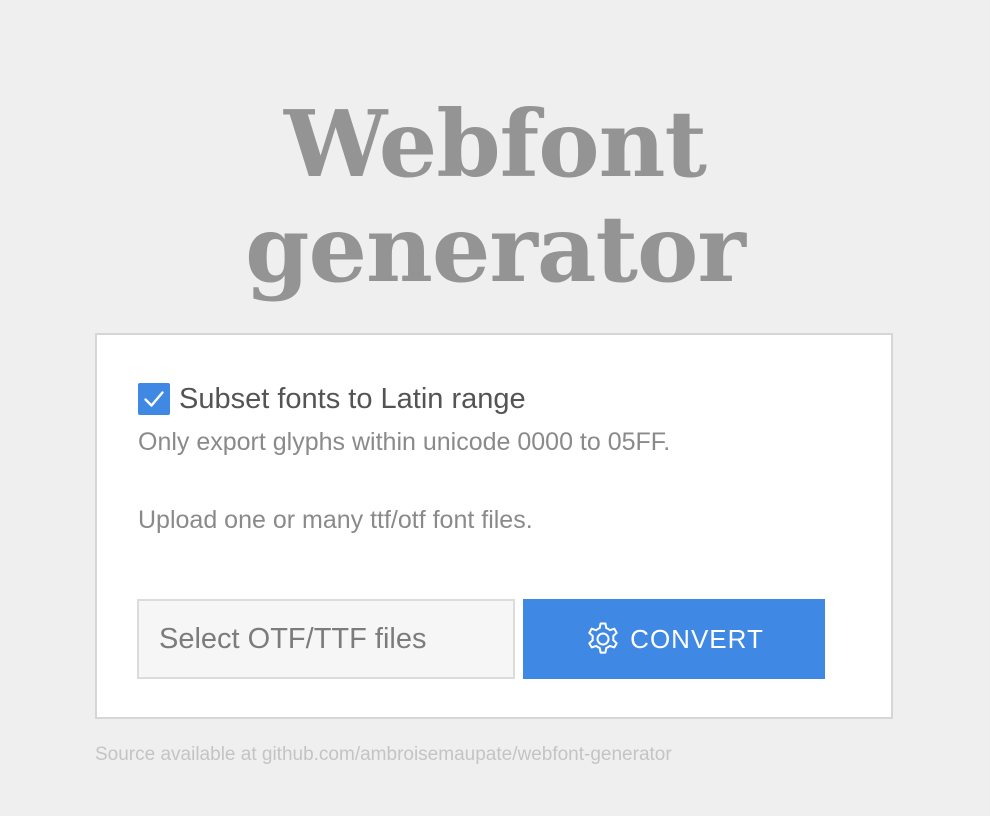 Image resolution: width=990 pixels, height=816 pixels. Describe the element at coordinates (335, 520) in the screenshot. I see `upload-hint: Upload one or many ttf/otf font files.` at that location.